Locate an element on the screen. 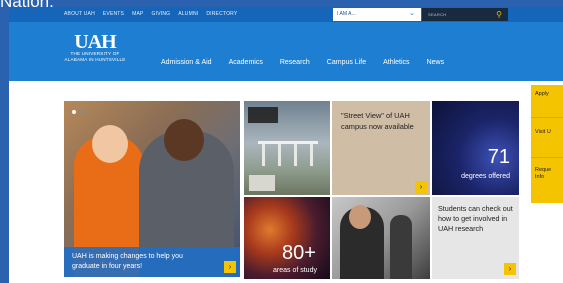 The width and height of the screenshot is (563, 283). search-placeholder: SEARCH is located at coordinates (437, 14).